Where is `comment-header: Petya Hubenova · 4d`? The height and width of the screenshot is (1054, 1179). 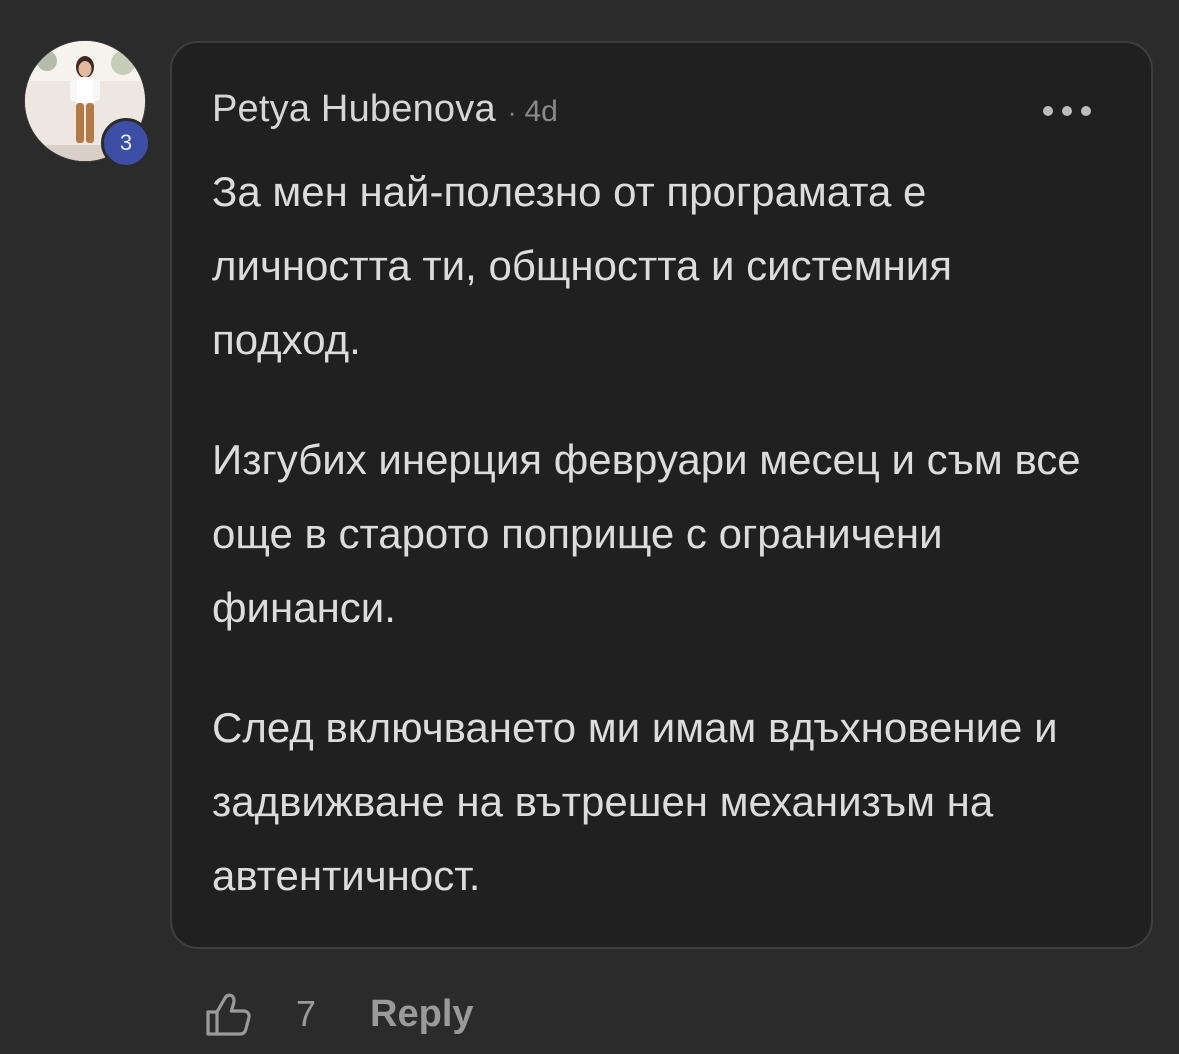
comment-header: Petya Hubenova · 4d is located at coordinates (385, 109).